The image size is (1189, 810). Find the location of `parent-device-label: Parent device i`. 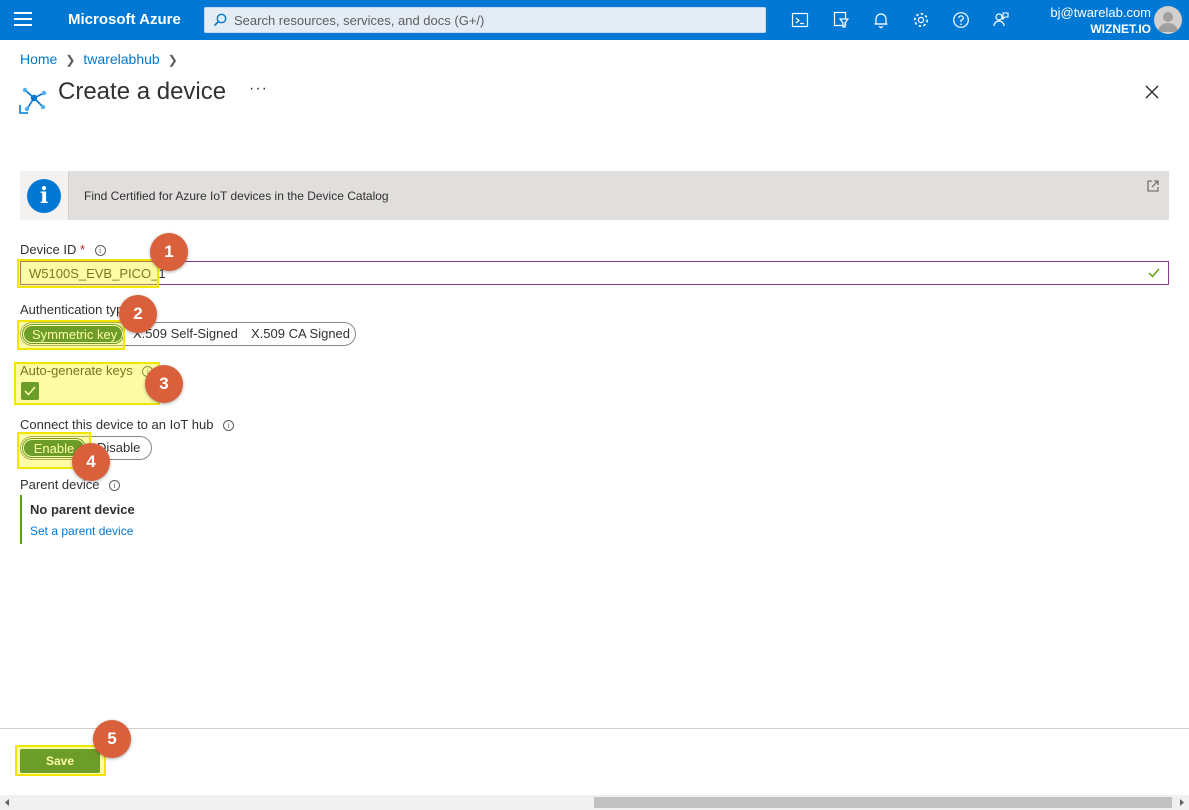

parent-device-label: Parent device i is located at coordinates (70, 484).